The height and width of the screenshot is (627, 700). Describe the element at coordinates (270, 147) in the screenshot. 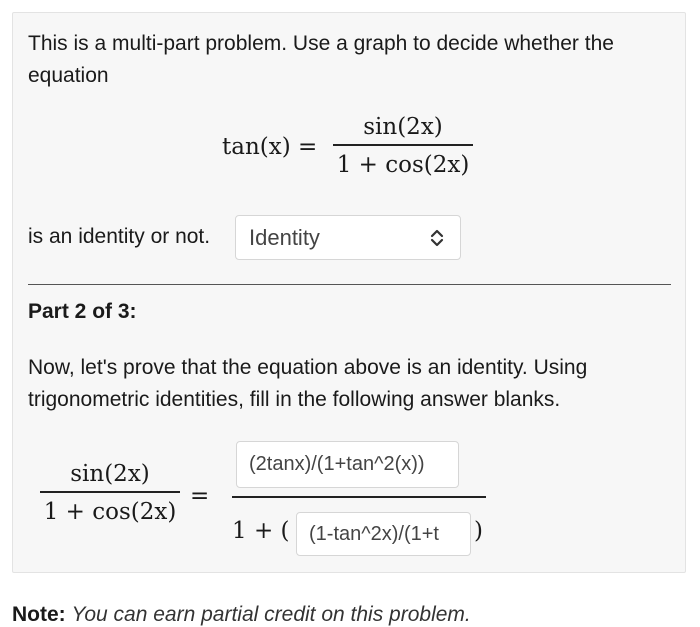

I see `equation-lhs: tan(x) =` at that location.